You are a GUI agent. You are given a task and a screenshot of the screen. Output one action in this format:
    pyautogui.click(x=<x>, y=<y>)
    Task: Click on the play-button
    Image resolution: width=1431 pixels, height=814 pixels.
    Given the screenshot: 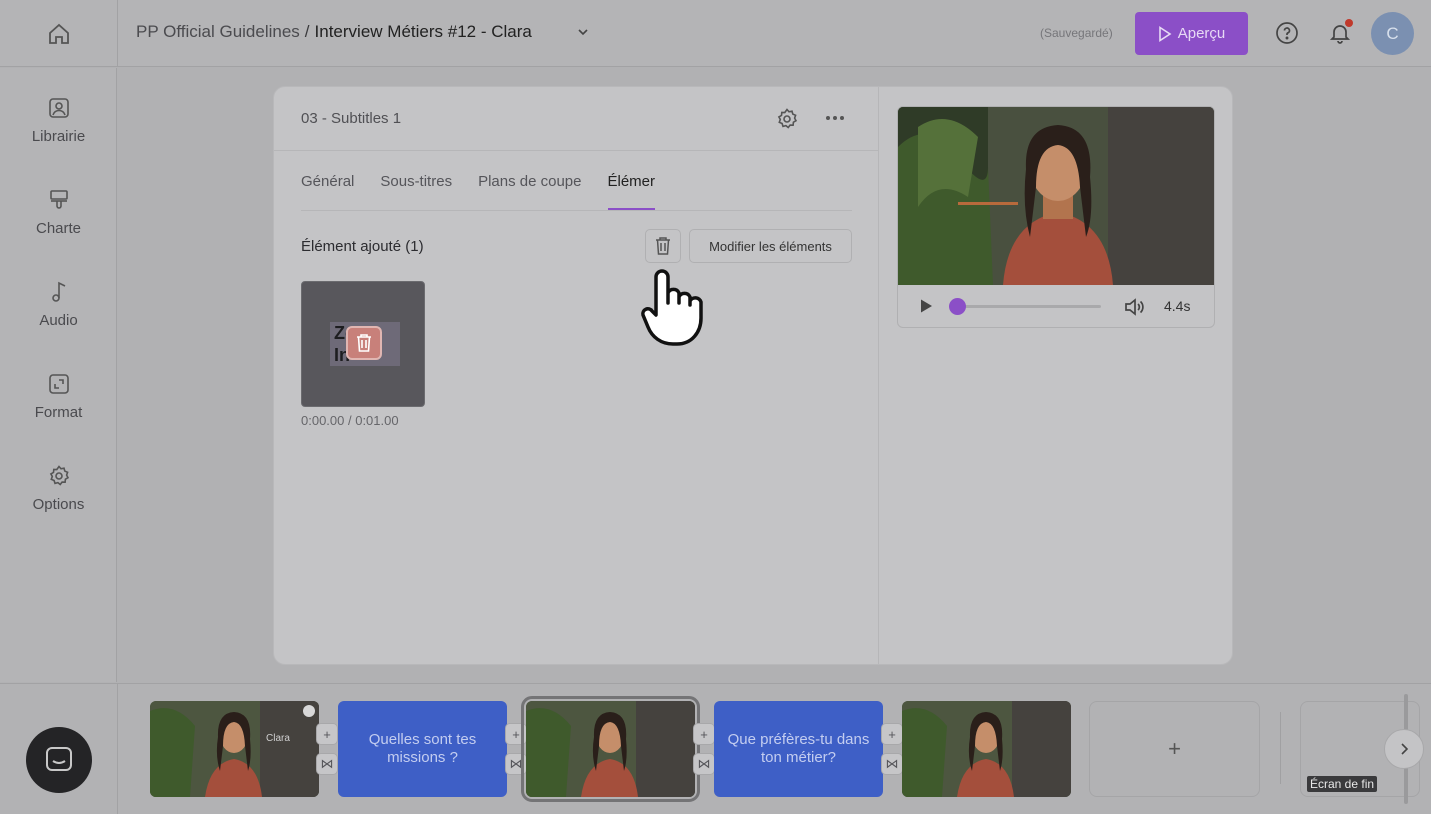 What is the action you would take?
    pyautogui.click(x=926, y=308)
    